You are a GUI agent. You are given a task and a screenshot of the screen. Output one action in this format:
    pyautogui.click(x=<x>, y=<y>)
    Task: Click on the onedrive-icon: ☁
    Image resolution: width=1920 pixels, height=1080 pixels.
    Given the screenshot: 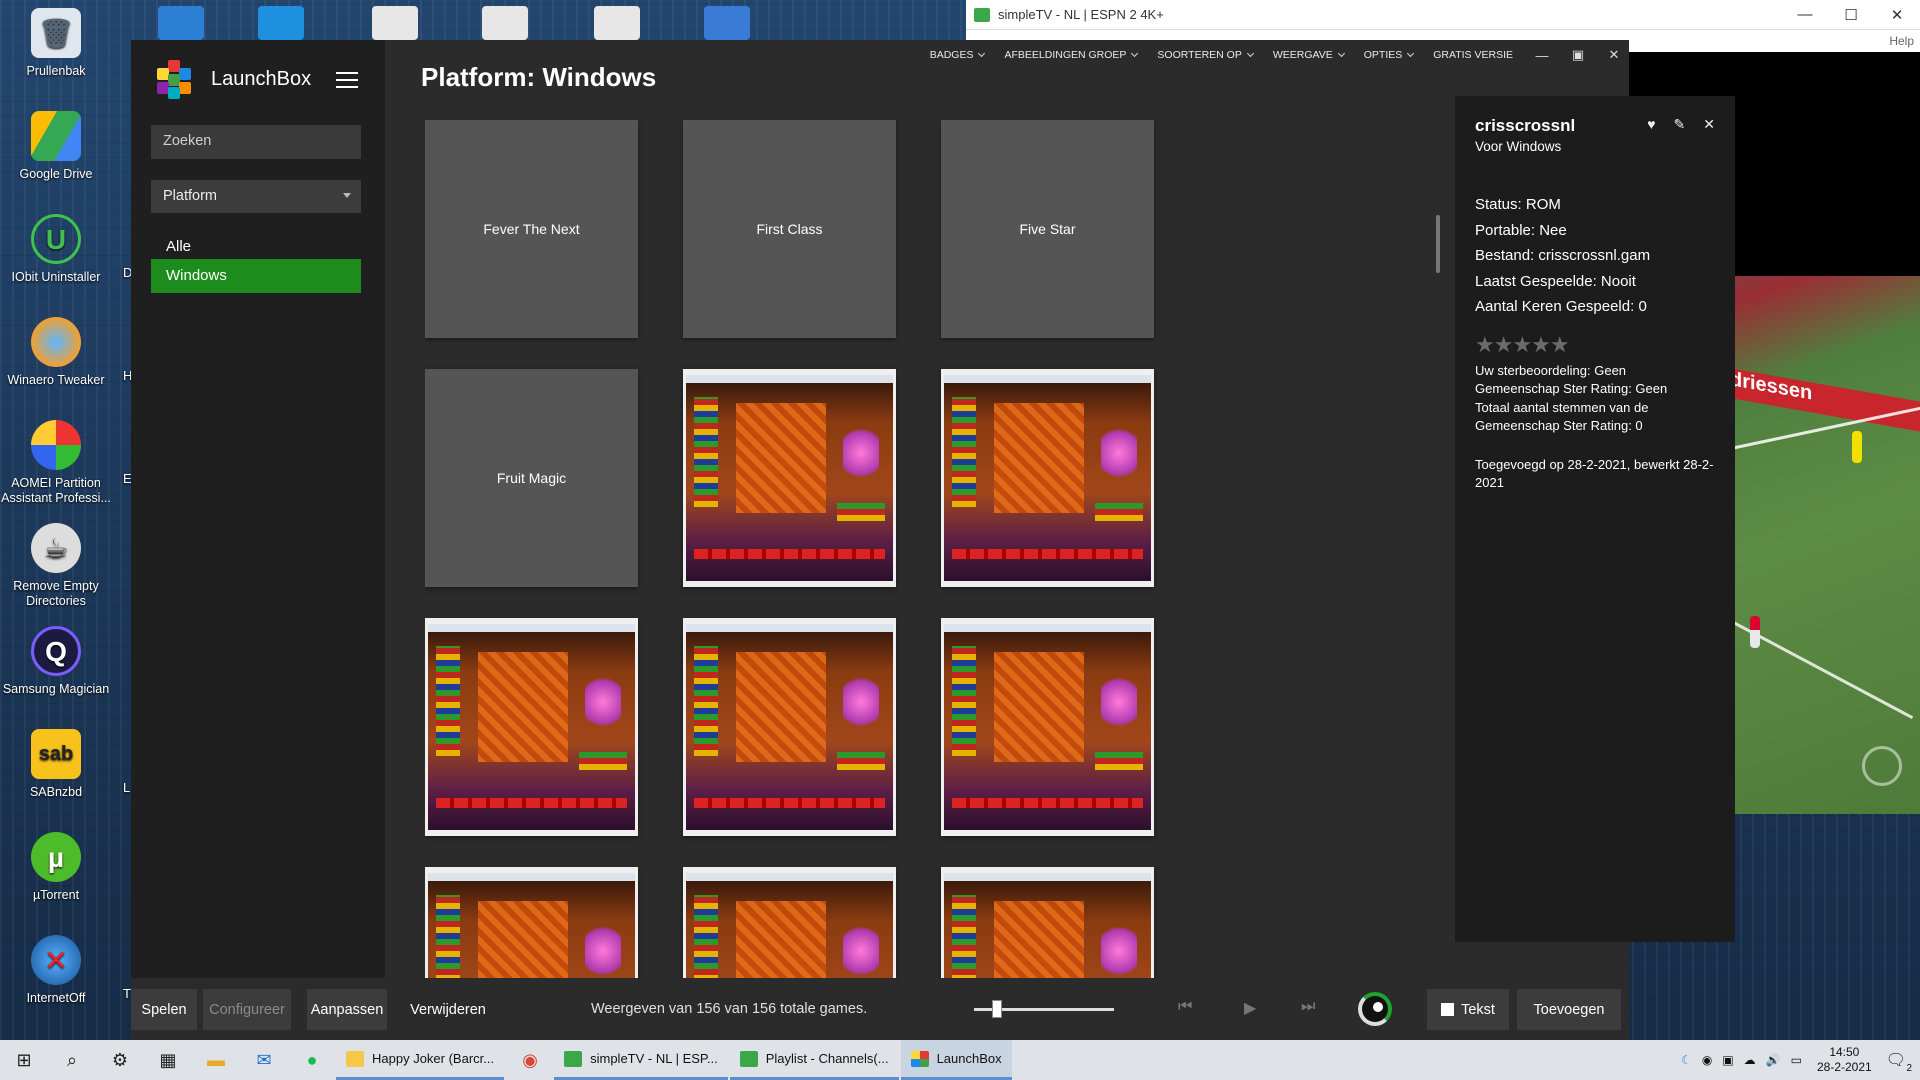 What is the action you would take?
    pyautogui.click(x=1750, y=1060)
    